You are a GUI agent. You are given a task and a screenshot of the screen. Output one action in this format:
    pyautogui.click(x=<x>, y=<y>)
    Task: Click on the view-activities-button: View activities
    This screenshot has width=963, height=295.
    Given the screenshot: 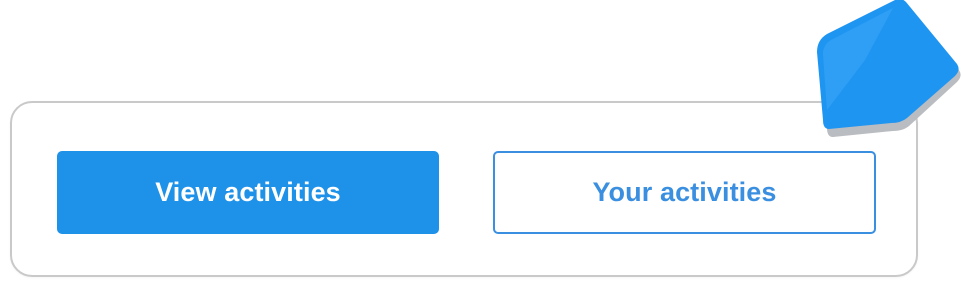 What is the action you would take?
    pyautogui.click(x=248, y=192)
    